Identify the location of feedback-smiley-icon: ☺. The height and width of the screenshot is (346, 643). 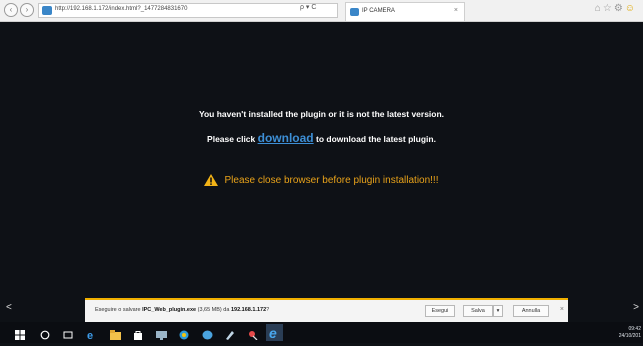
(631, 8).